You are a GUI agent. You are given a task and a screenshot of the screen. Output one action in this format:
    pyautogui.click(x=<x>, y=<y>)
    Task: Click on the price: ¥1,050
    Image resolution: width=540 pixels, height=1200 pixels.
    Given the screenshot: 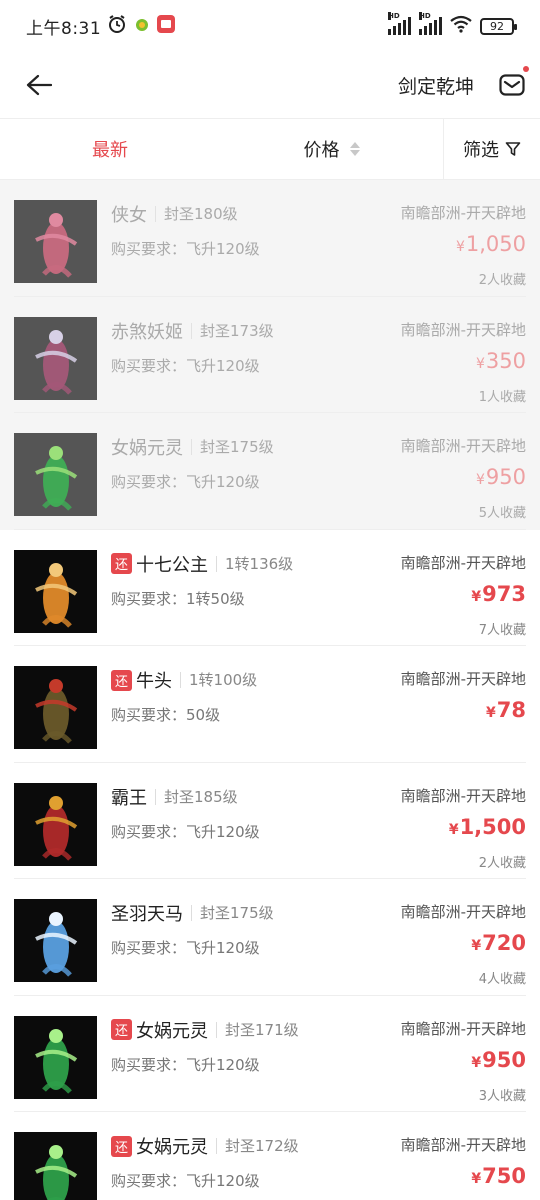 What is the action you would take?
    pyautogui.click(x=491, y=244)
    